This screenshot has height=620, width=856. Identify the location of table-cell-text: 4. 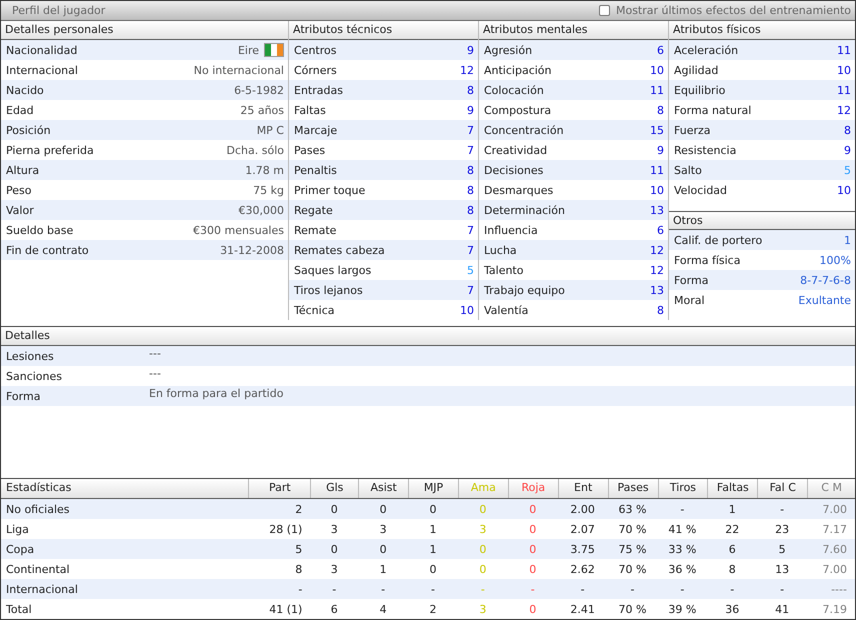
(383, 609).